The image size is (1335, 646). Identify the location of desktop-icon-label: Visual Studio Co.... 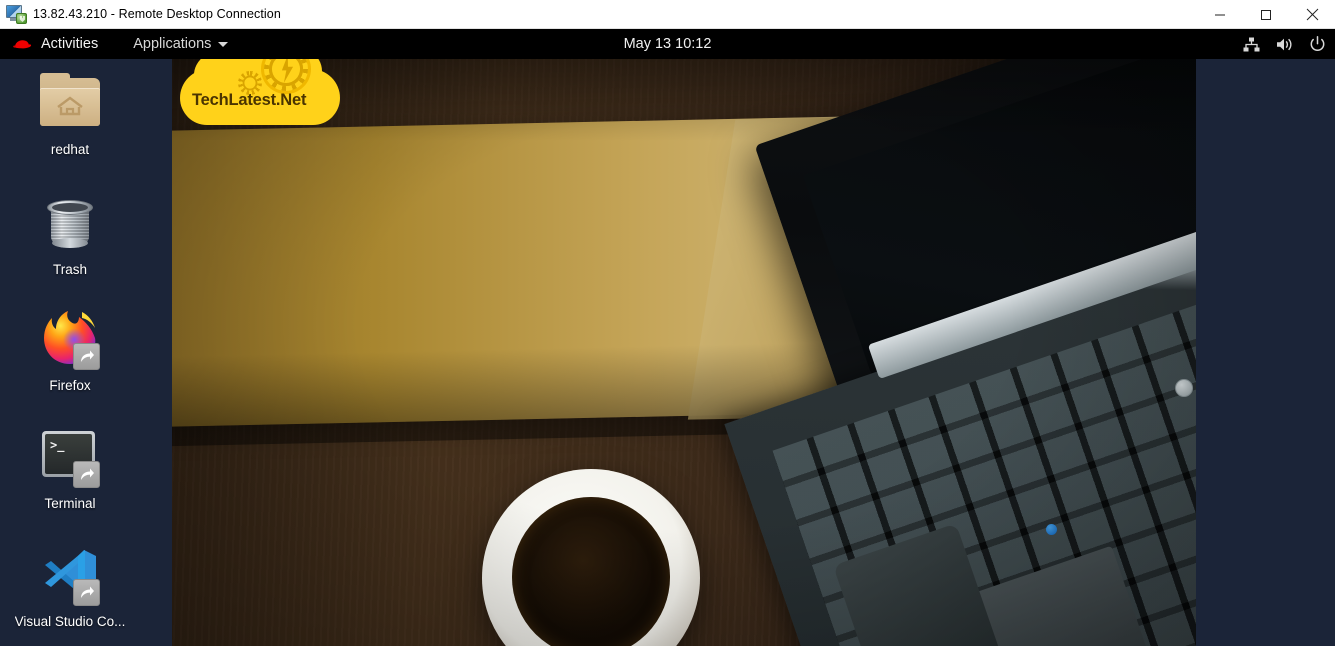
(70, 621).